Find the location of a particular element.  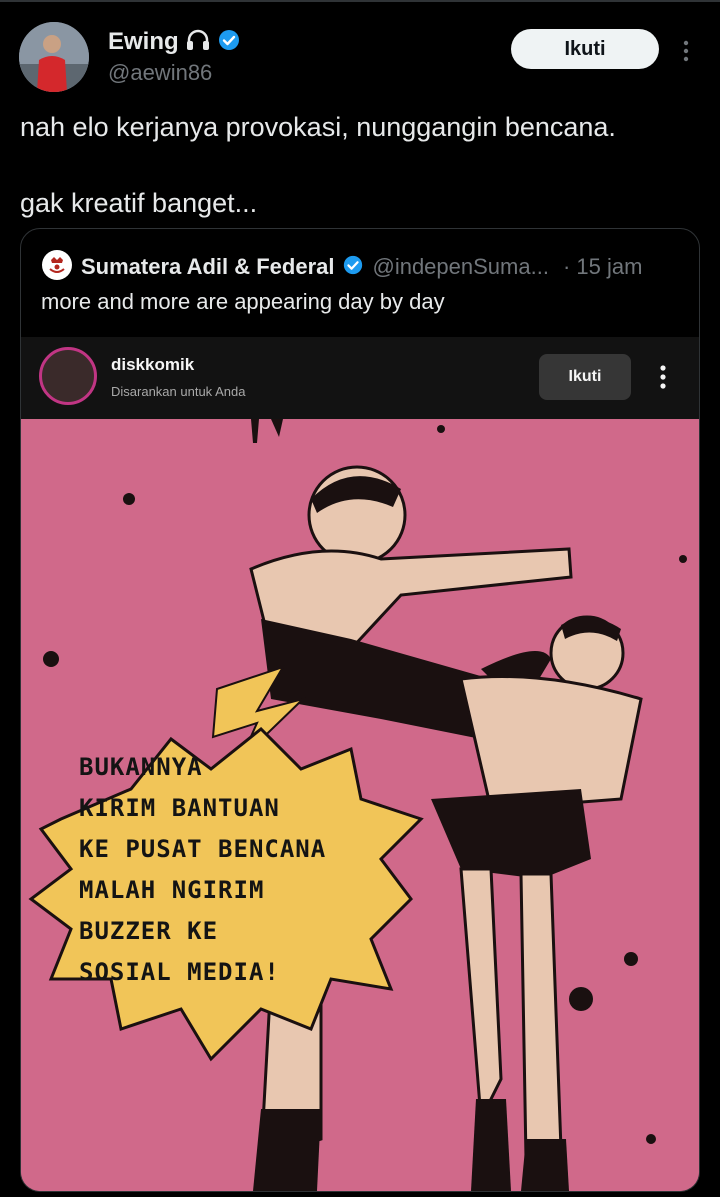

instagram-more-icon is located at coordinates (663, 377).